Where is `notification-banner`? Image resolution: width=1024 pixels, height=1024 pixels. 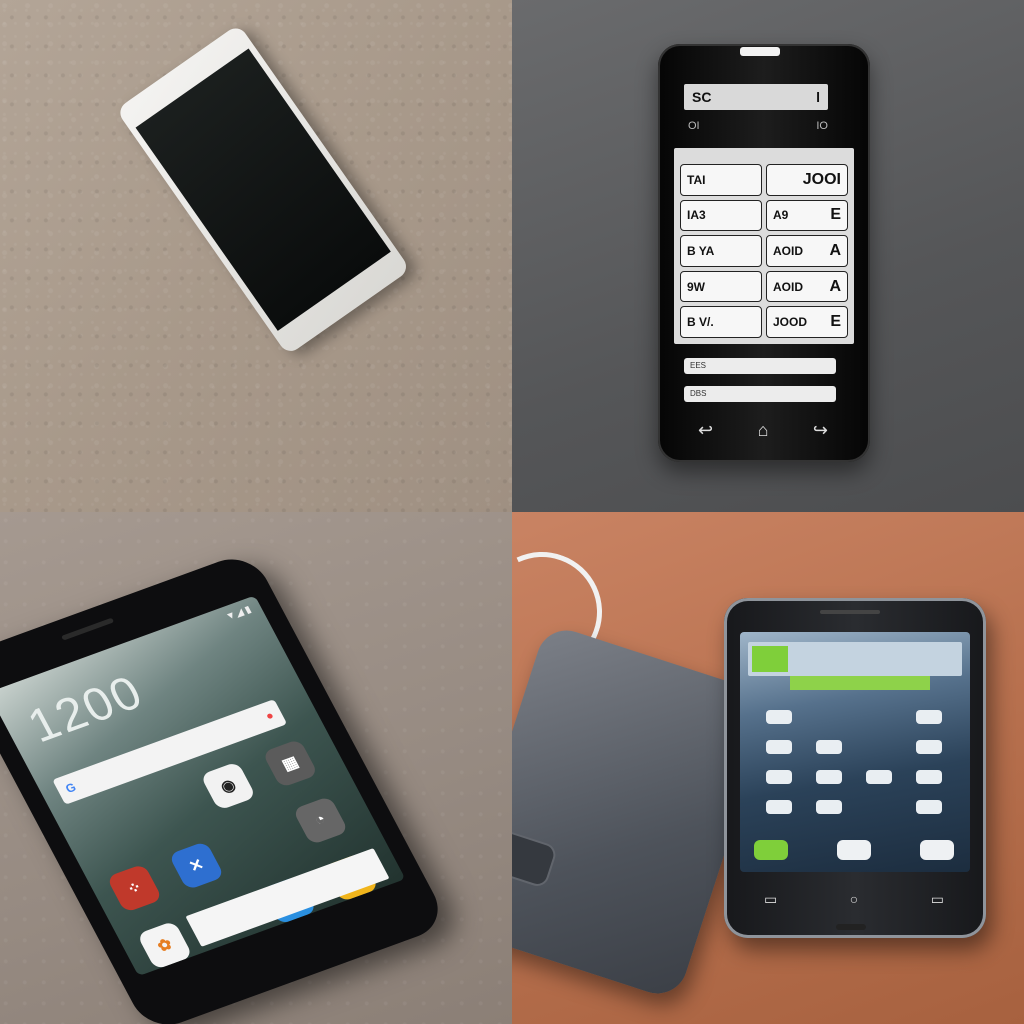
notification-banner is located at coordinates (855, 659).